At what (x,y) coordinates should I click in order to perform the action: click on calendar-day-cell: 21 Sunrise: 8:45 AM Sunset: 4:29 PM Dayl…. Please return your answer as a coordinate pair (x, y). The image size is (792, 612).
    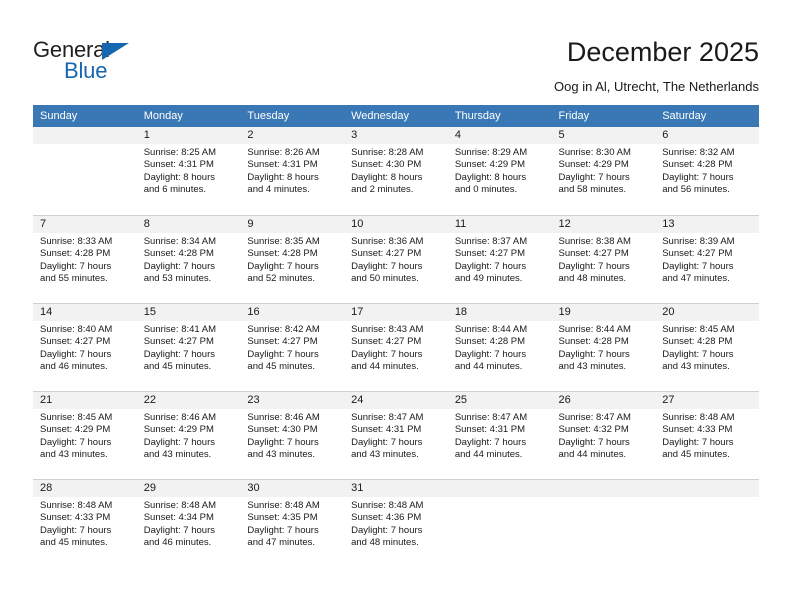
    Looking at the image, I should click on (85, 435).